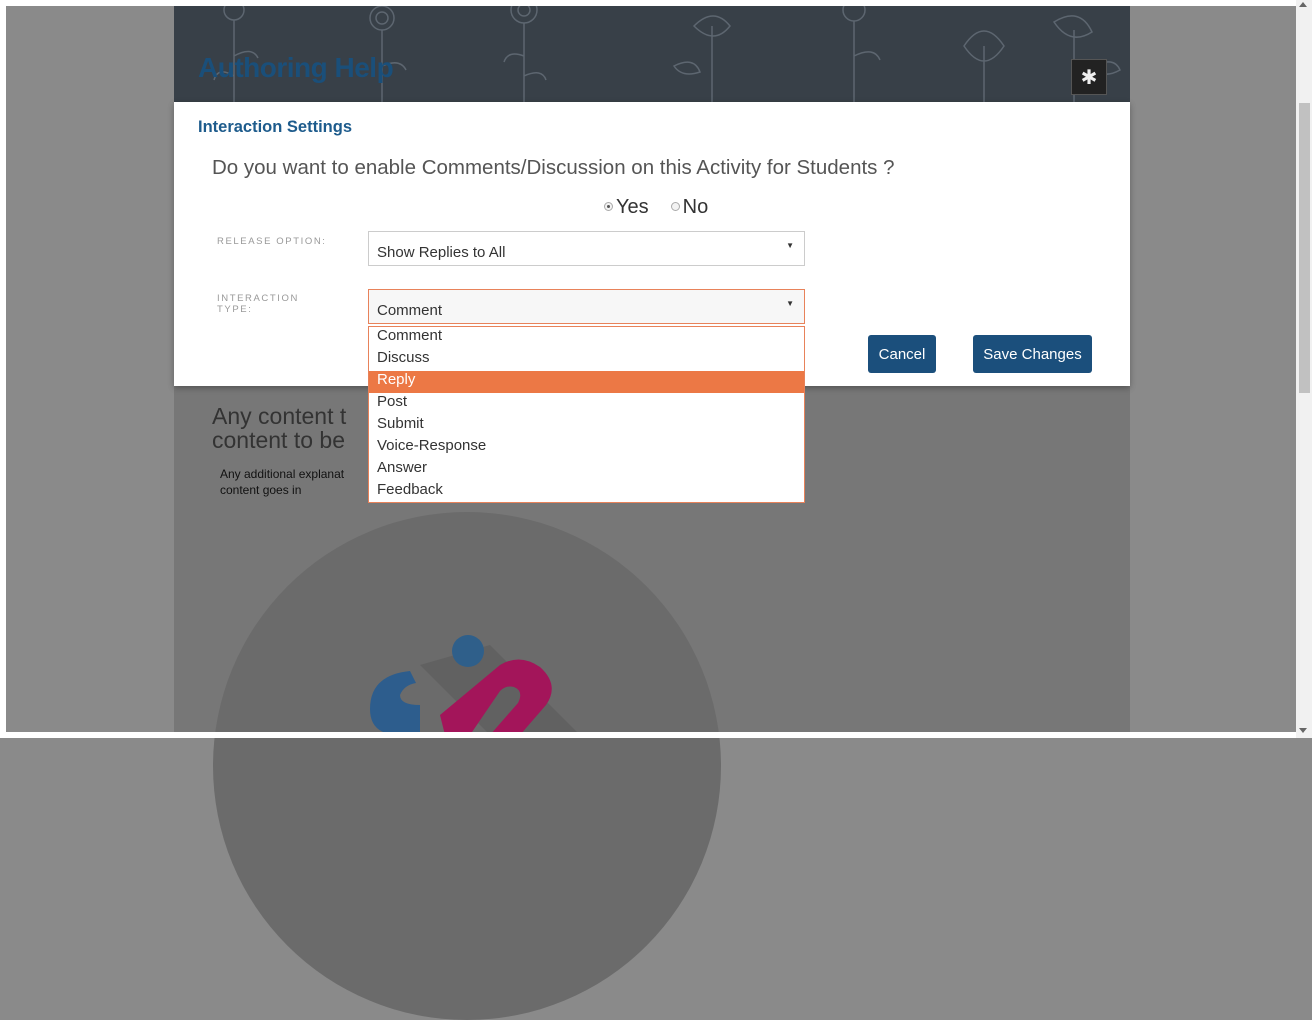  What do you see at coordinates (632, 207) in the screenshot?
I see `yes-radio-label: Yes` at bounding box center [632, 207].